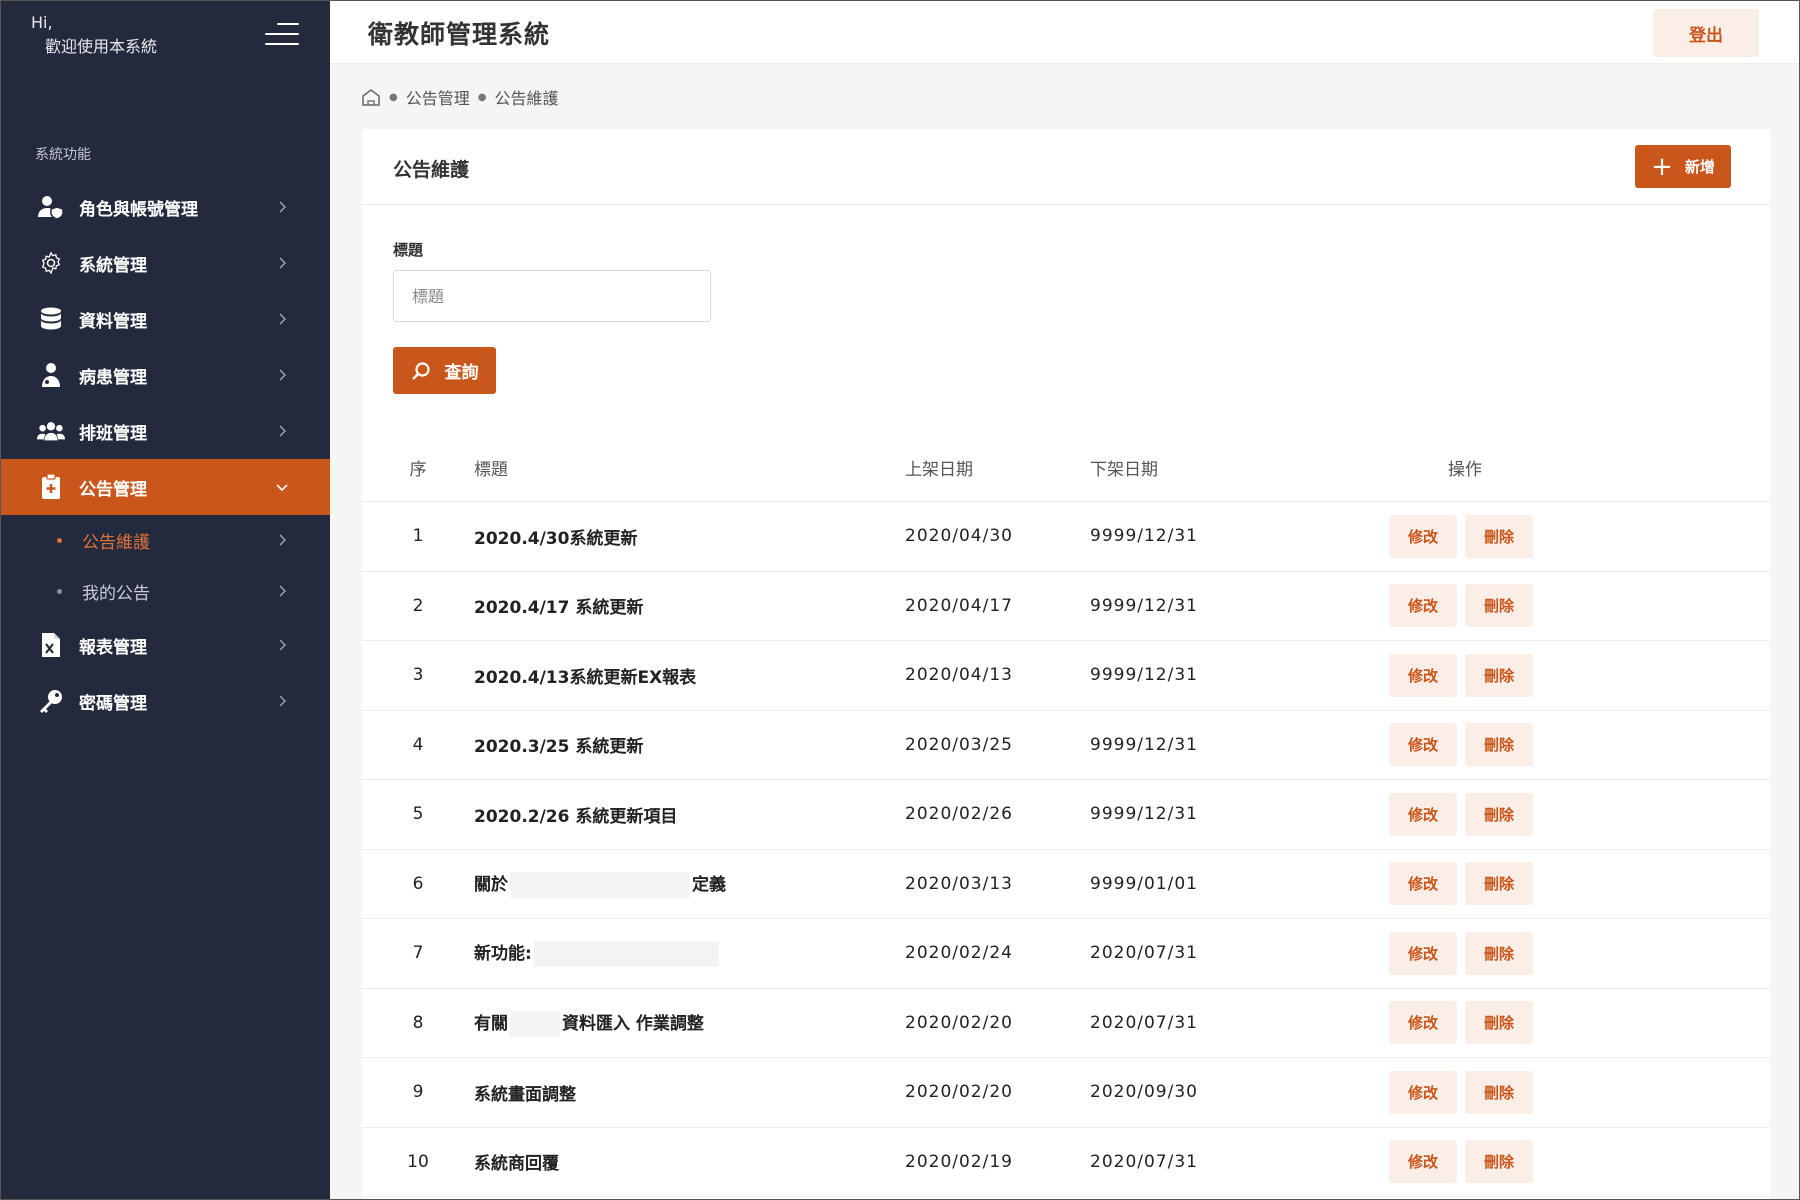 This screenshot has height=1200, width=1800. What do you see at coordinates (689, 884) in the screenshot?
I see `row-title: 關於 定義` at bounding box center [689, 884].